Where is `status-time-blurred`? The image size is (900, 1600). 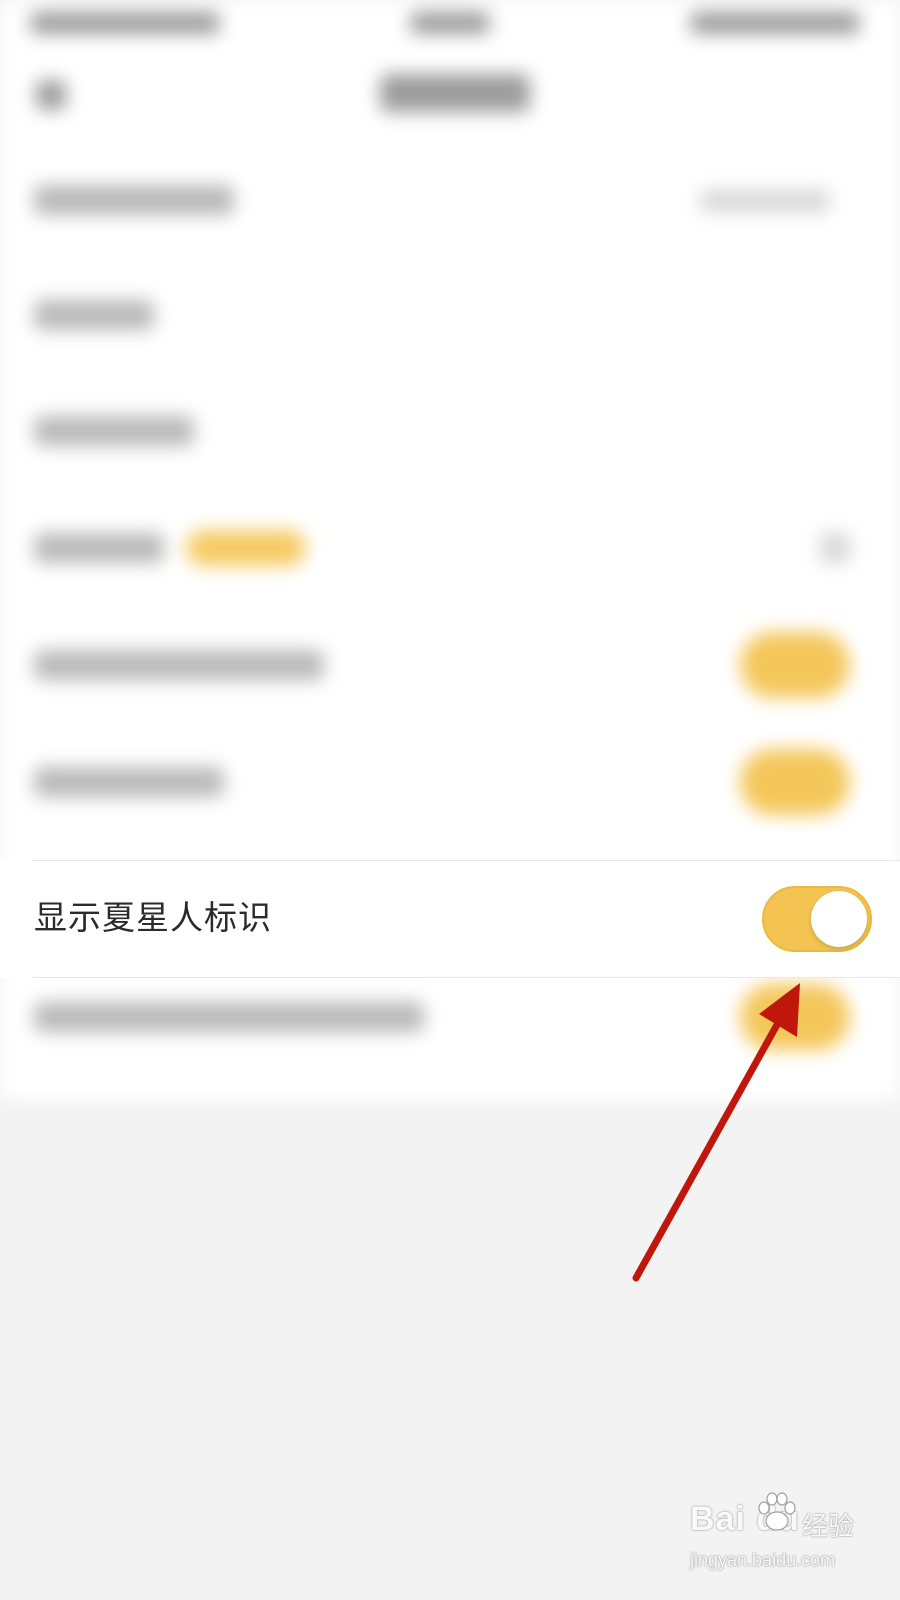 status-time-blurred is located at coordinates (450, 23).